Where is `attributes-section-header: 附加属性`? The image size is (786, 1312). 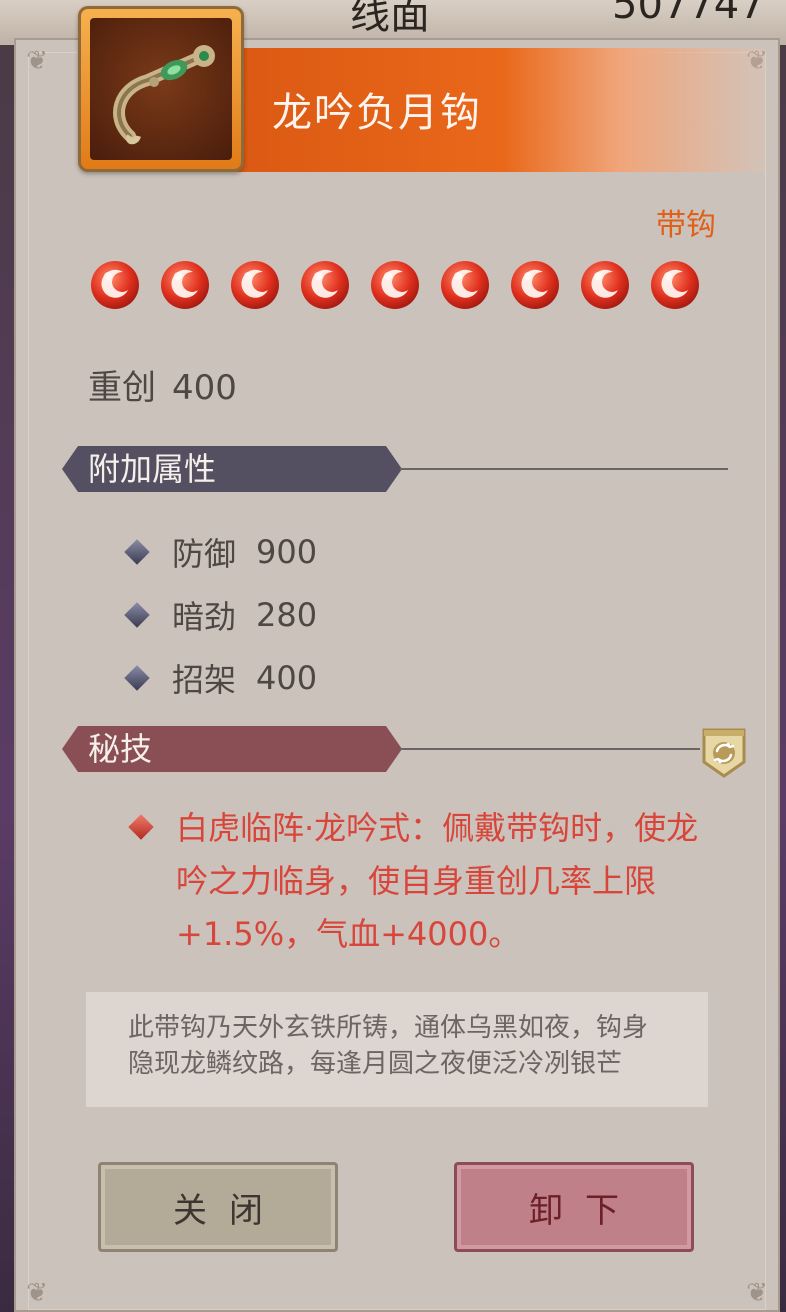
attributes-section-header: 附加属性 is located at coordinates (232, 469).